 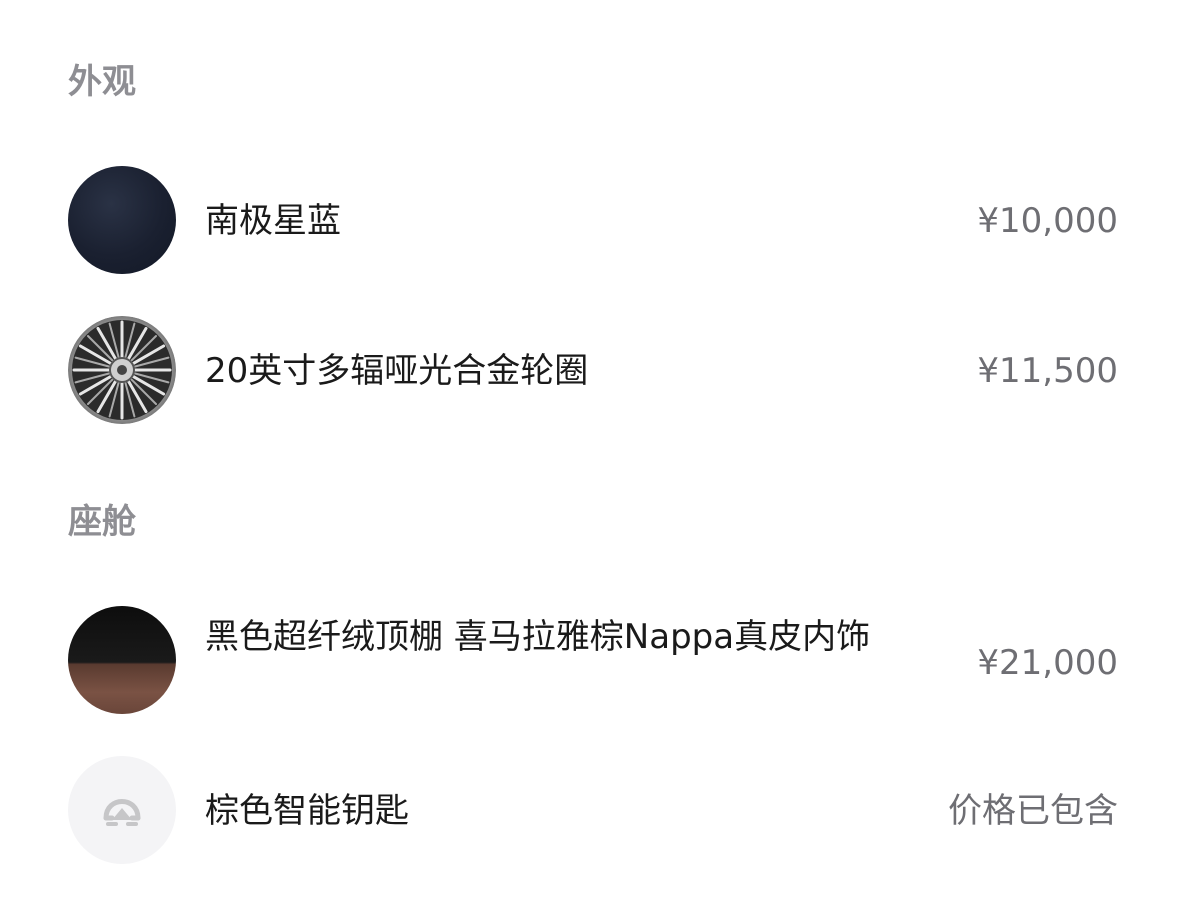 I want to click on option-price: ¥10,000, so click(x=1047, y=221).